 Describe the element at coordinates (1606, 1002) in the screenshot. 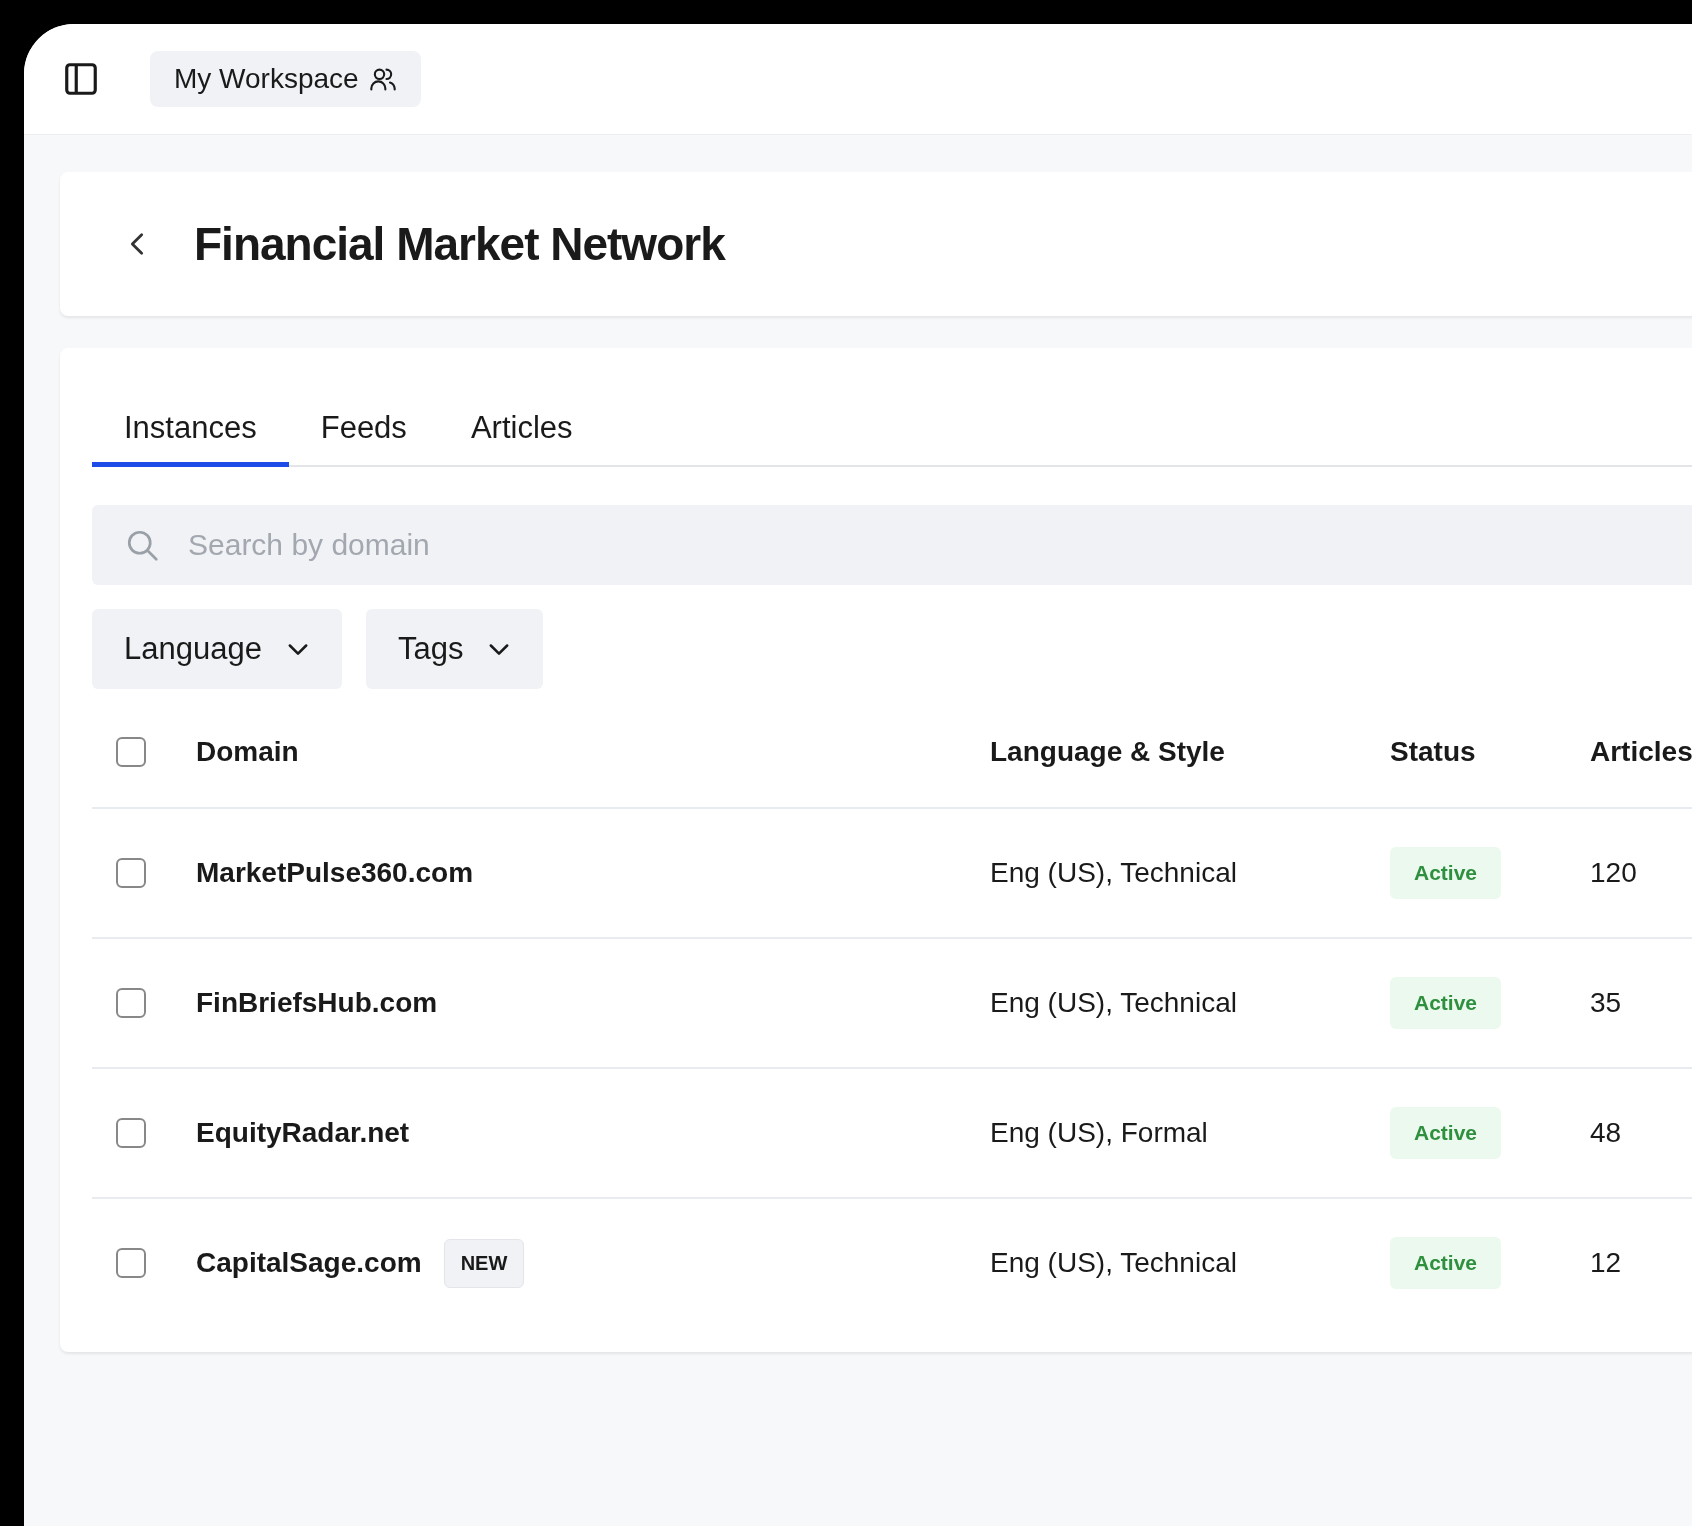

I see `articles-count-cell: 35` at that location.